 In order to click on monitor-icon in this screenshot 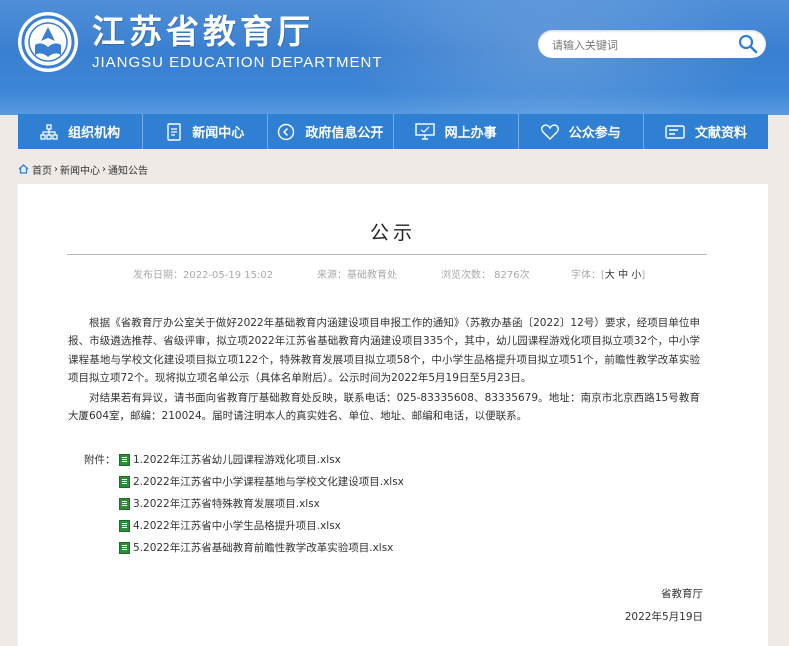, I will do `click(424, 131)`.